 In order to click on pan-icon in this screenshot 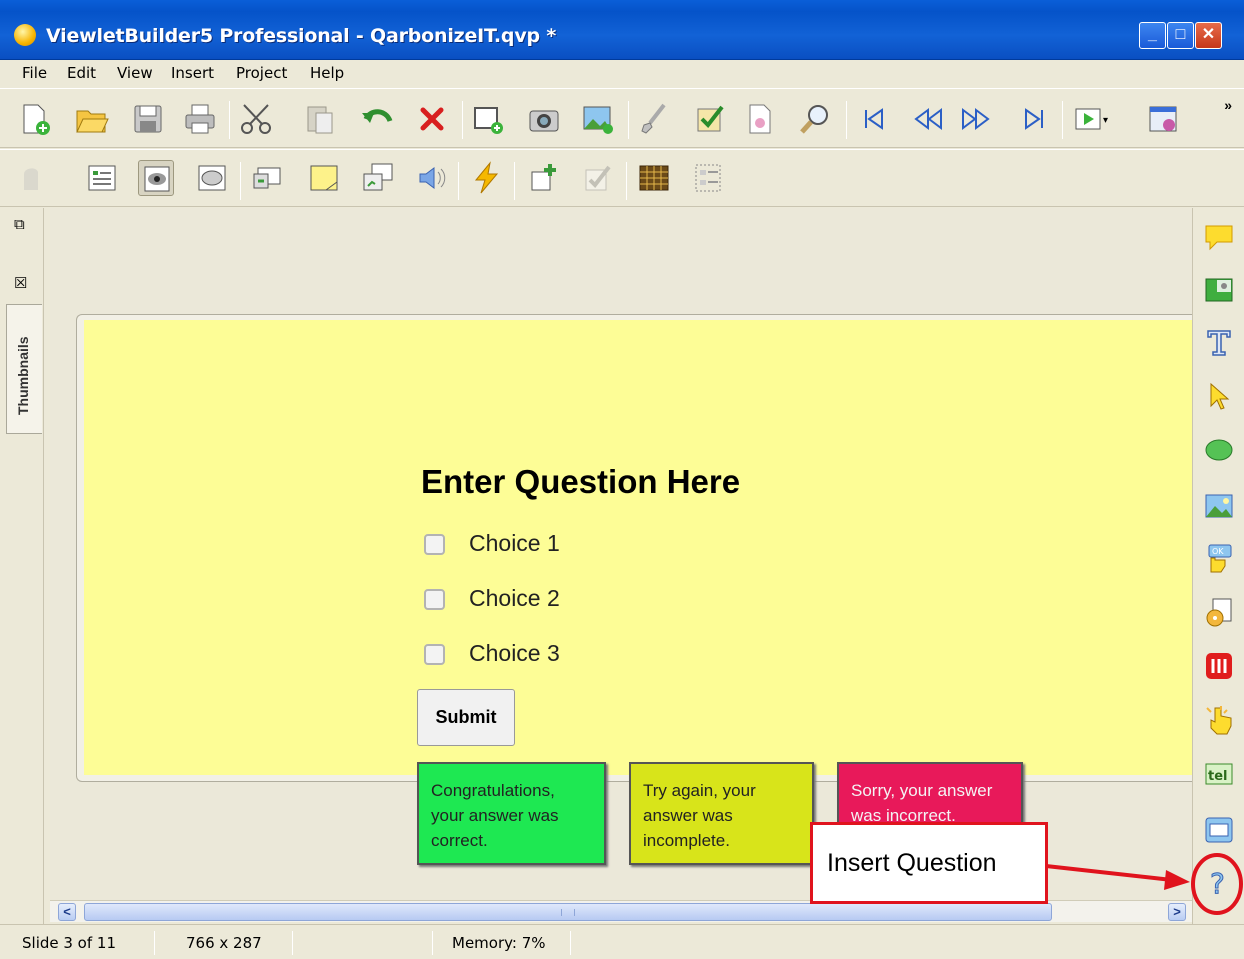, I will do `click(32, 178)`.